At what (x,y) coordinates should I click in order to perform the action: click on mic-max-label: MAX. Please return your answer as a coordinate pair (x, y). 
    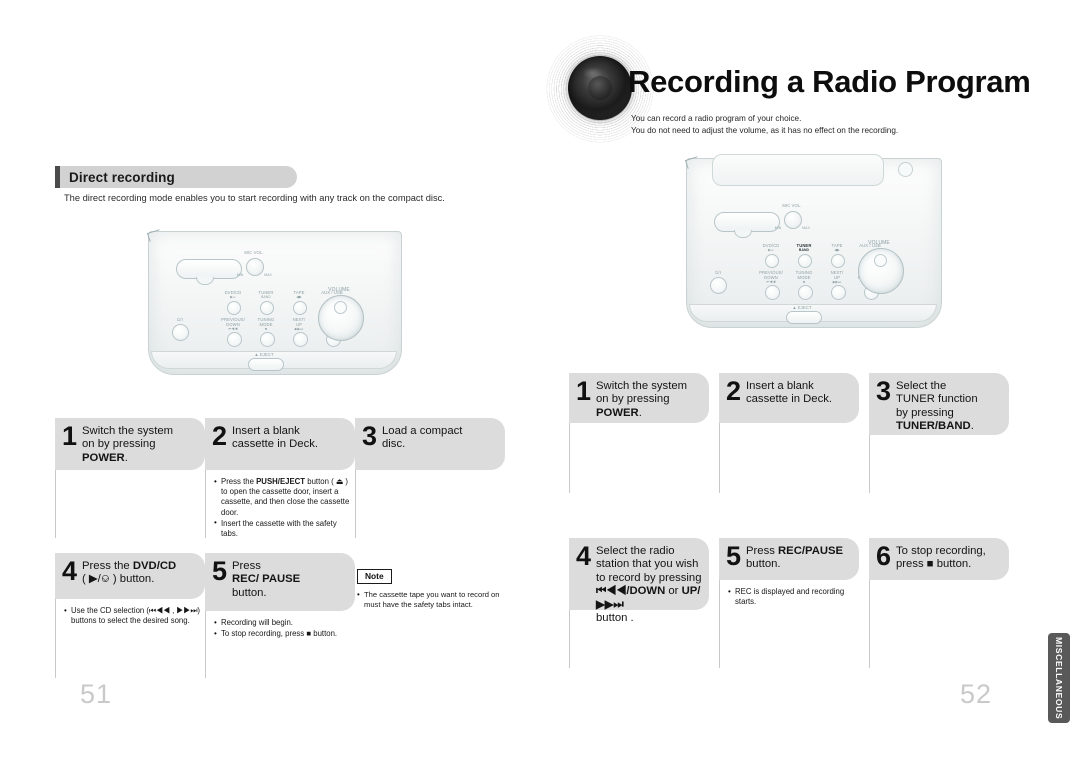
    Looking at the image, I should click on (806, 228).